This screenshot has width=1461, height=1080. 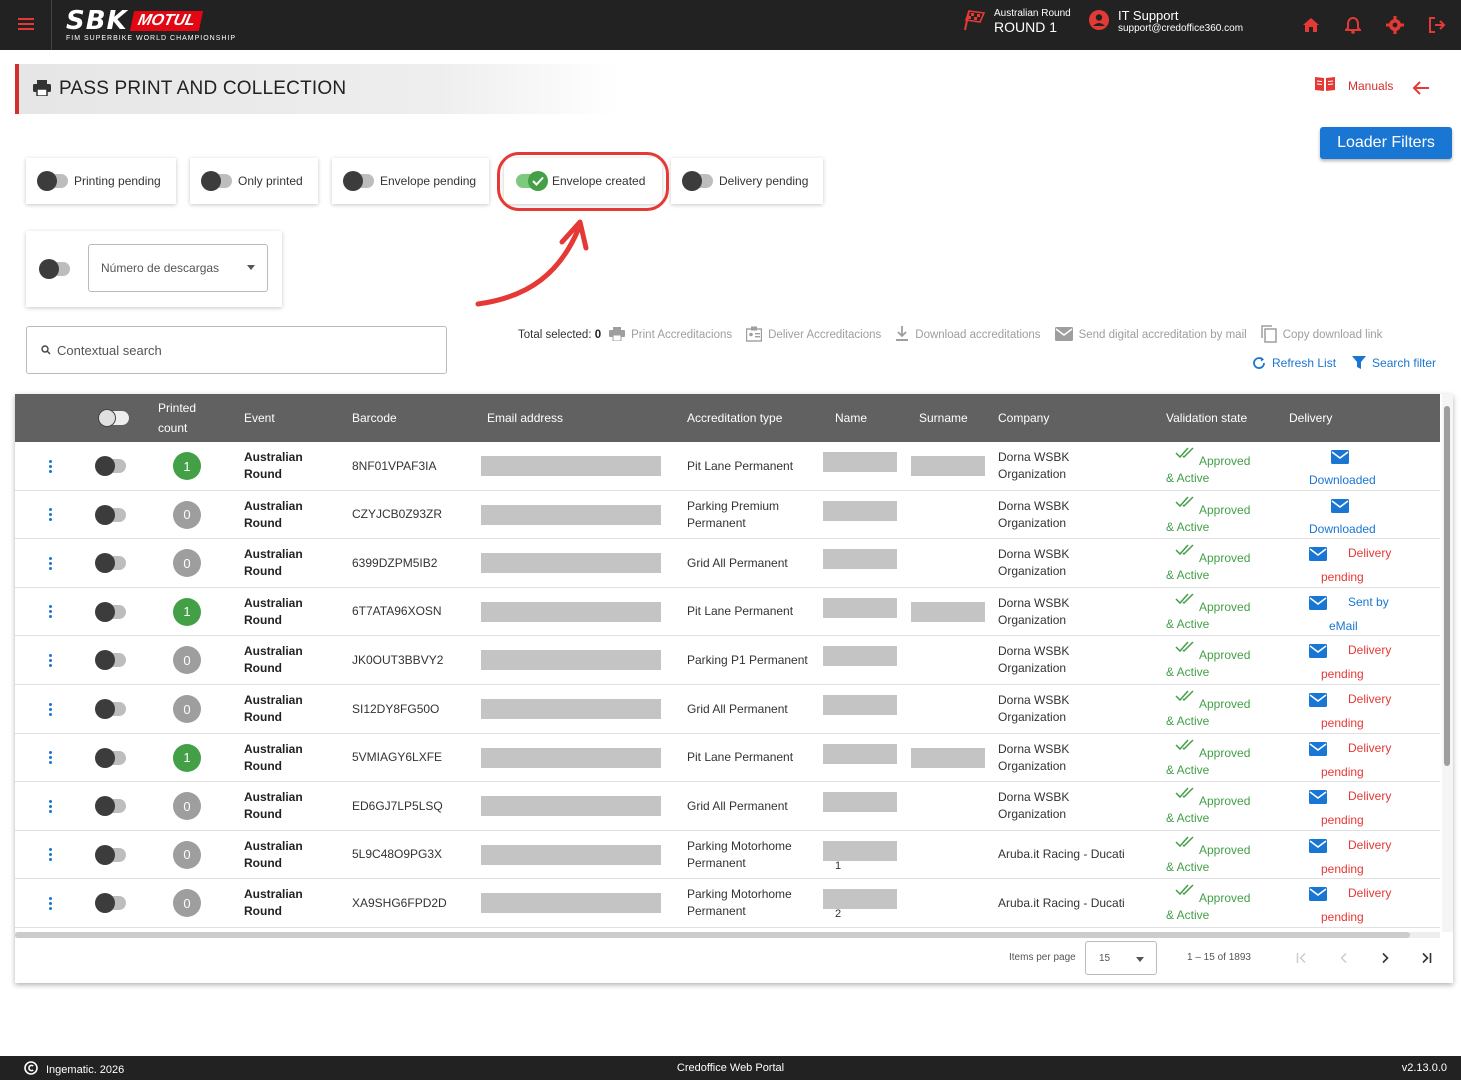 I want to click on column-company: Company, so click(x=1023, y=418).